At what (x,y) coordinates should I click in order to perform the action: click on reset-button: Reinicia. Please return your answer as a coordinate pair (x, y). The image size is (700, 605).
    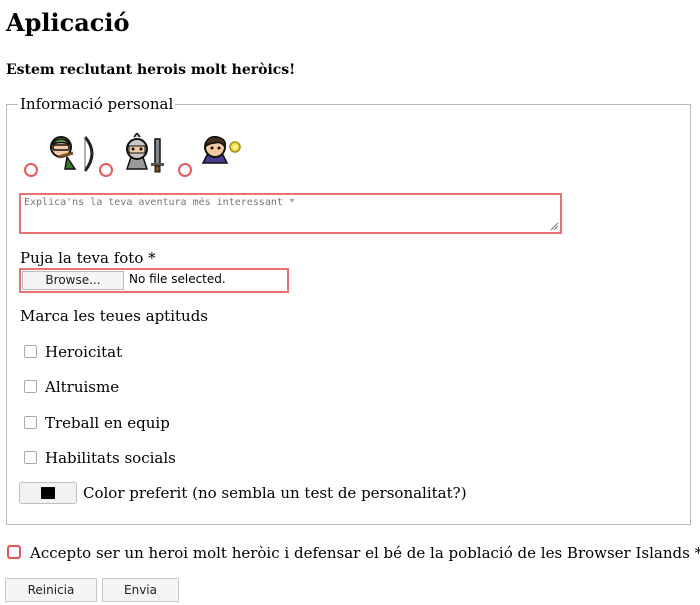
    Looking at the image, I should click on (51, 590).